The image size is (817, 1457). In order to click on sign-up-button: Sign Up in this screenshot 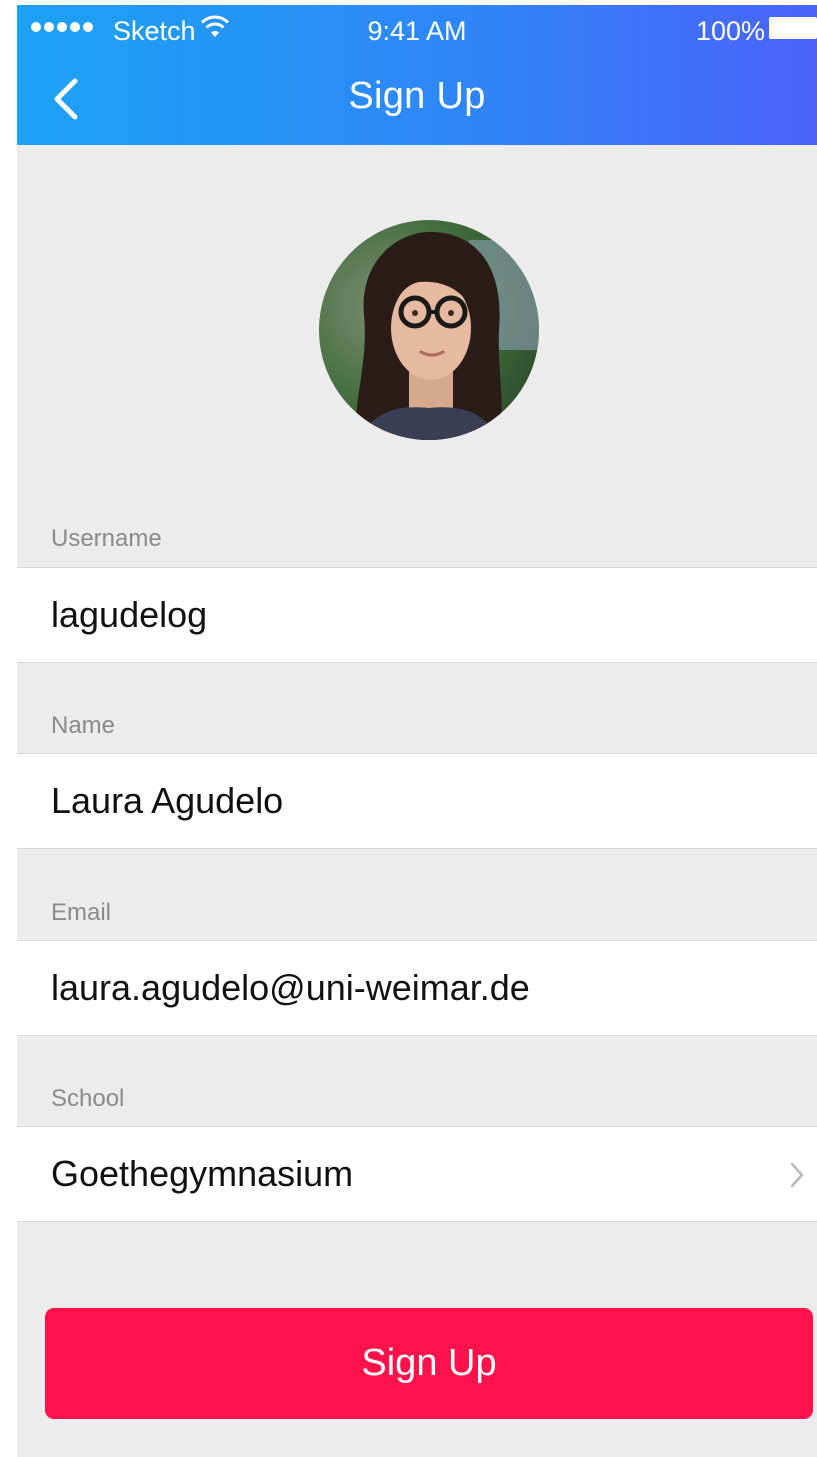, I will do `click(429, 1363)`.